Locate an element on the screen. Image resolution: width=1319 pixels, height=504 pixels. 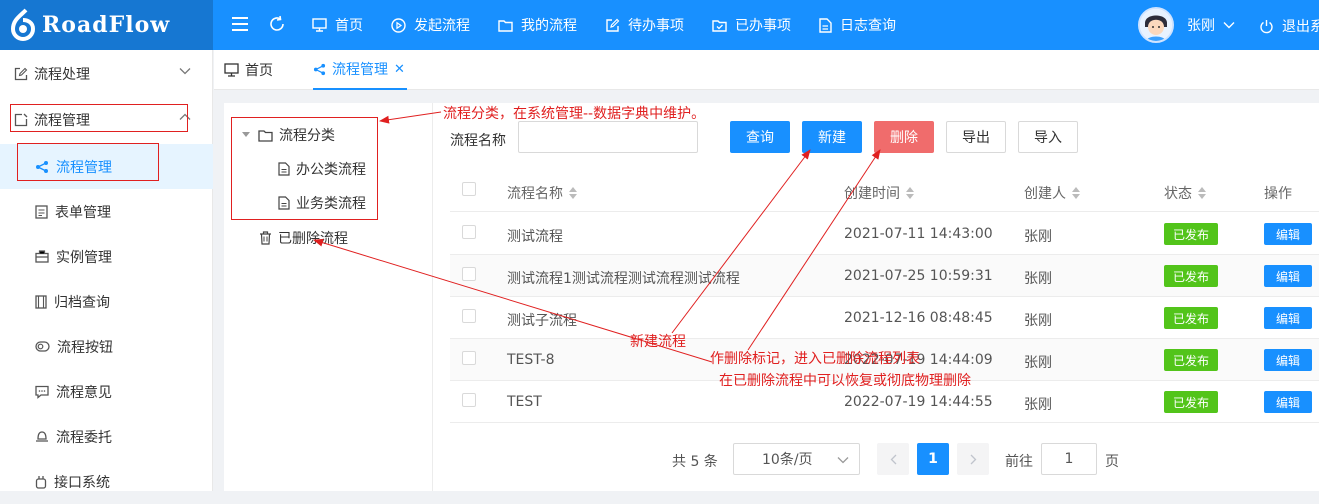
logout-button: 退出系 is located at coordinates (1289, 26).